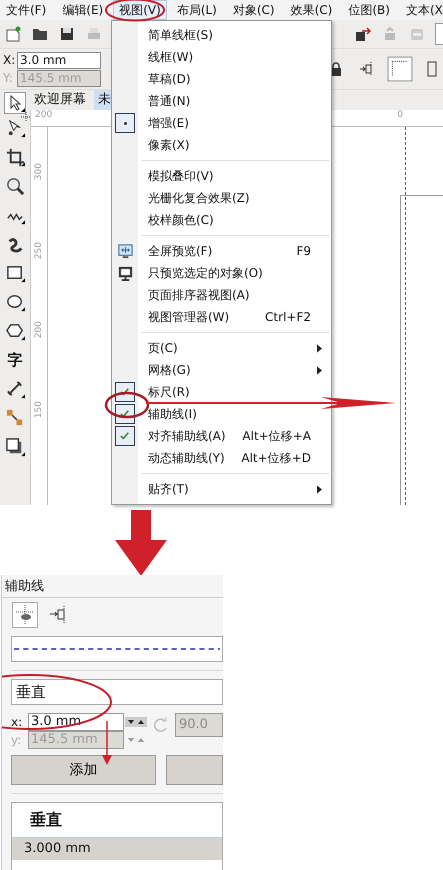 The image size is (443, 870). I want to click on monitor-icon, so click(125, 273).